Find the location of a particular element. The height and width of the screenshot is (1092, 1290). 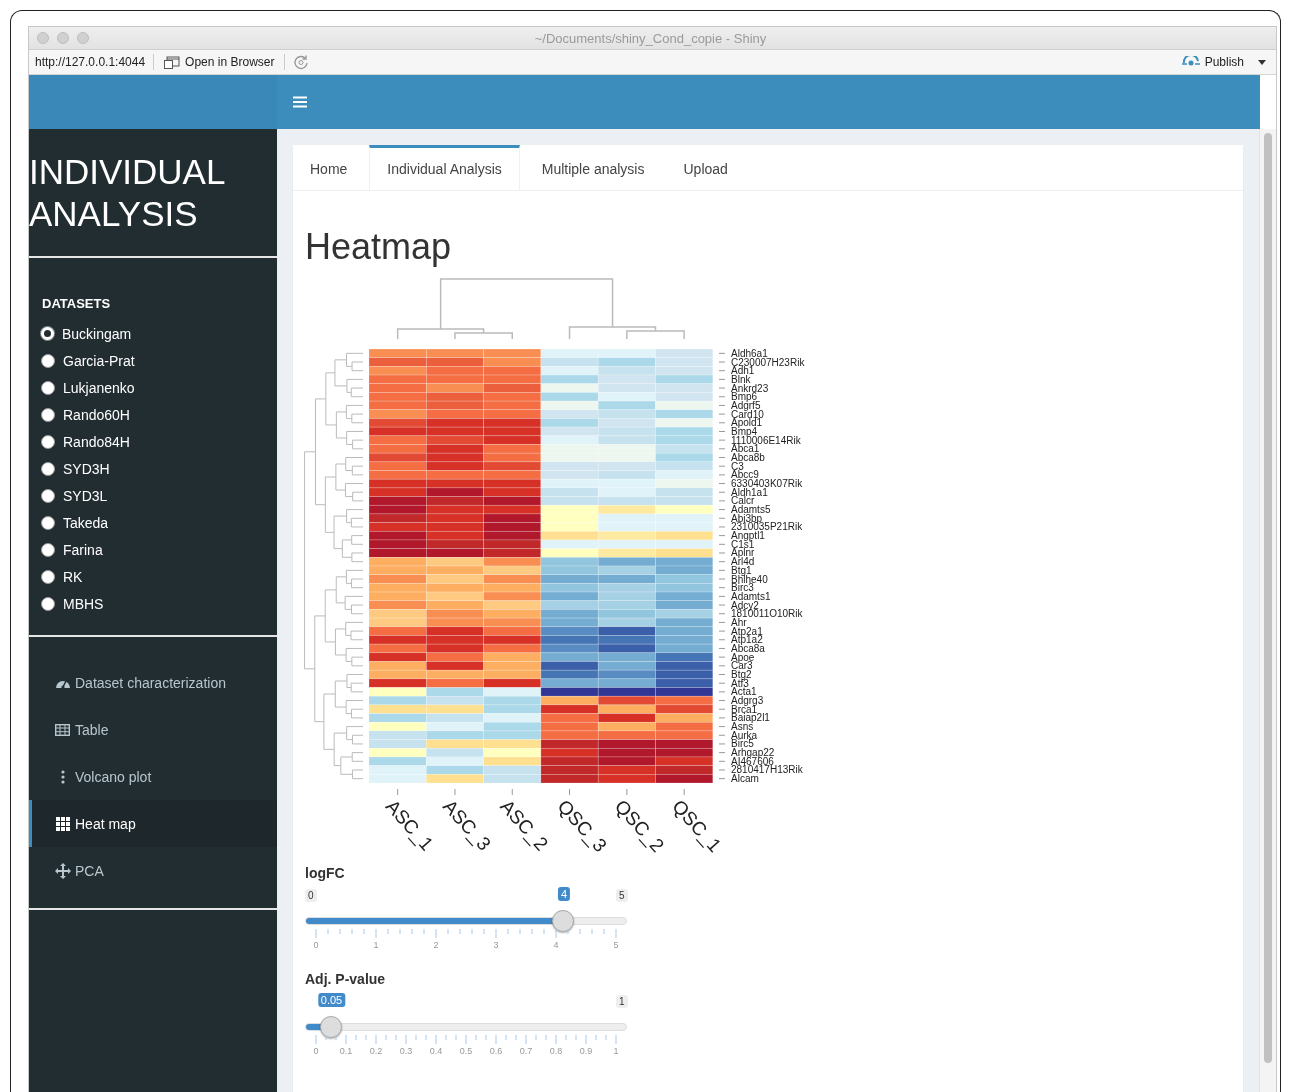

dataset-radio: MBHS is located at coordinates (153, 603).